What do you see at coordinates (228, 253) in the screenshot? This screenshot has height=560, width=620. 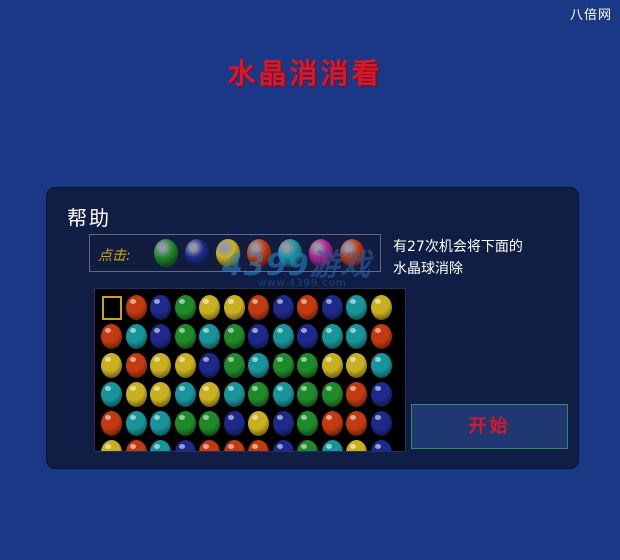 I see `click-gem-yellow` at bounding box center [228, 253].